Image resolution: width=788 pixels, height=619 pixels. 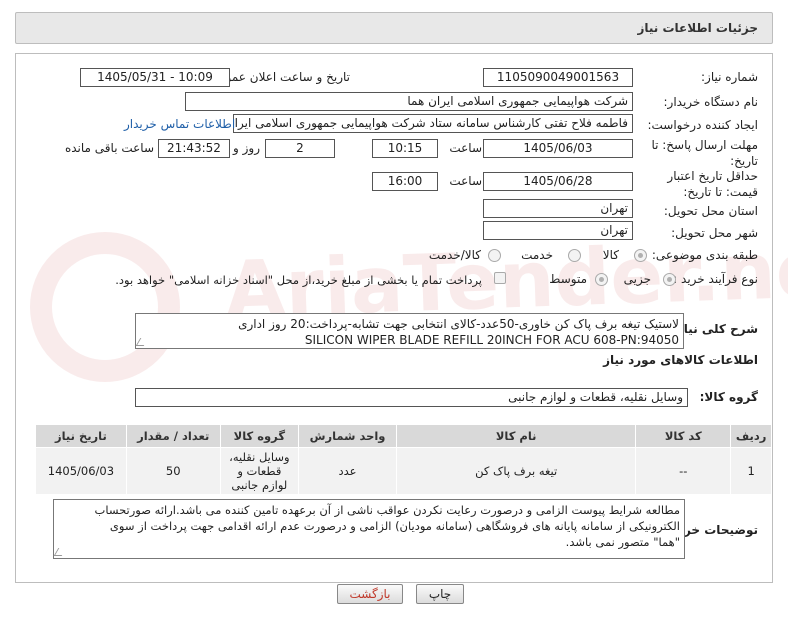 I want to click on announce-field: 1405/05/31 - 10:09, so click(x=155, y=77).